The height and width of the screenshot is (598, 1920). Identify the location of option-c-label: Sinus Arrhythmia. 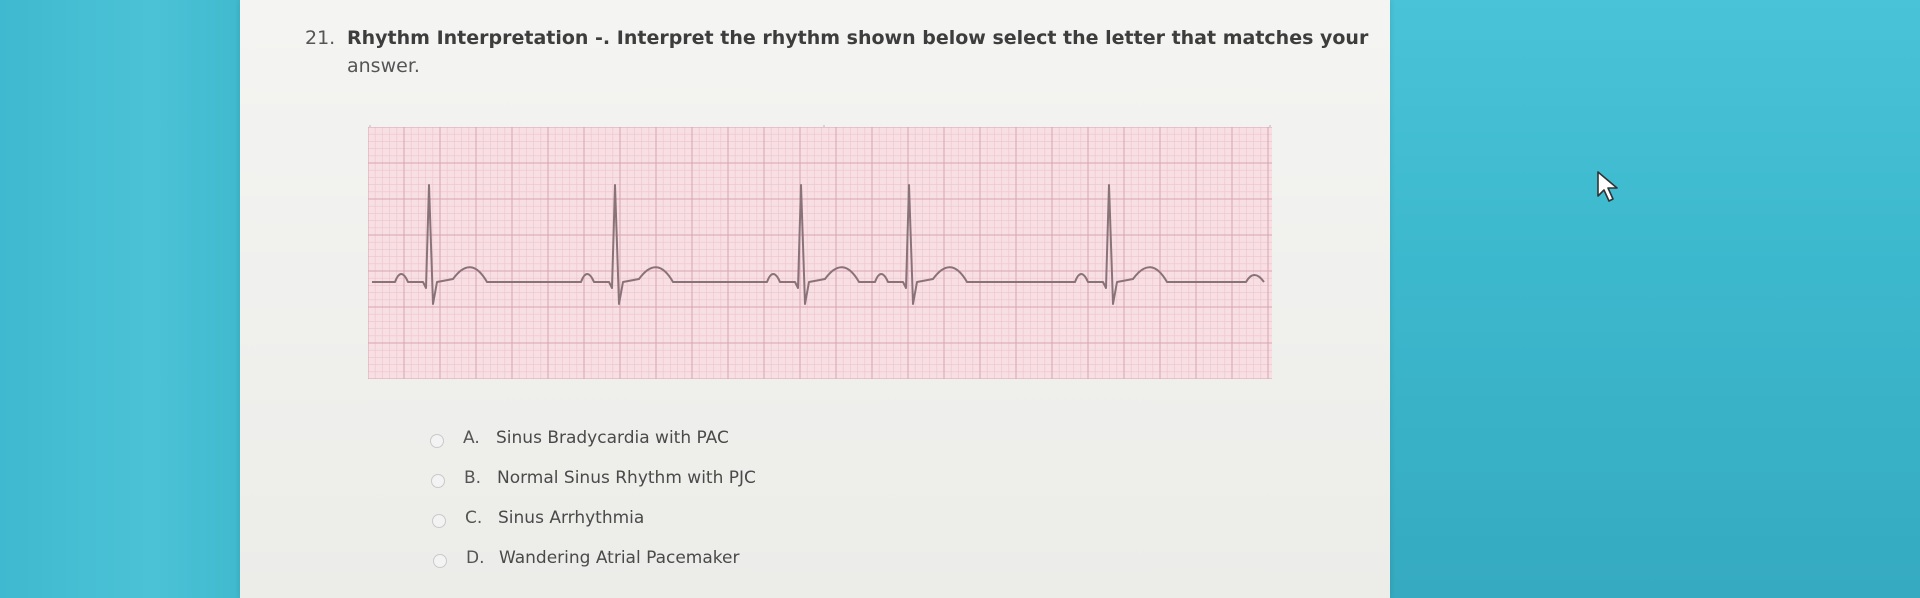
(571, 518).